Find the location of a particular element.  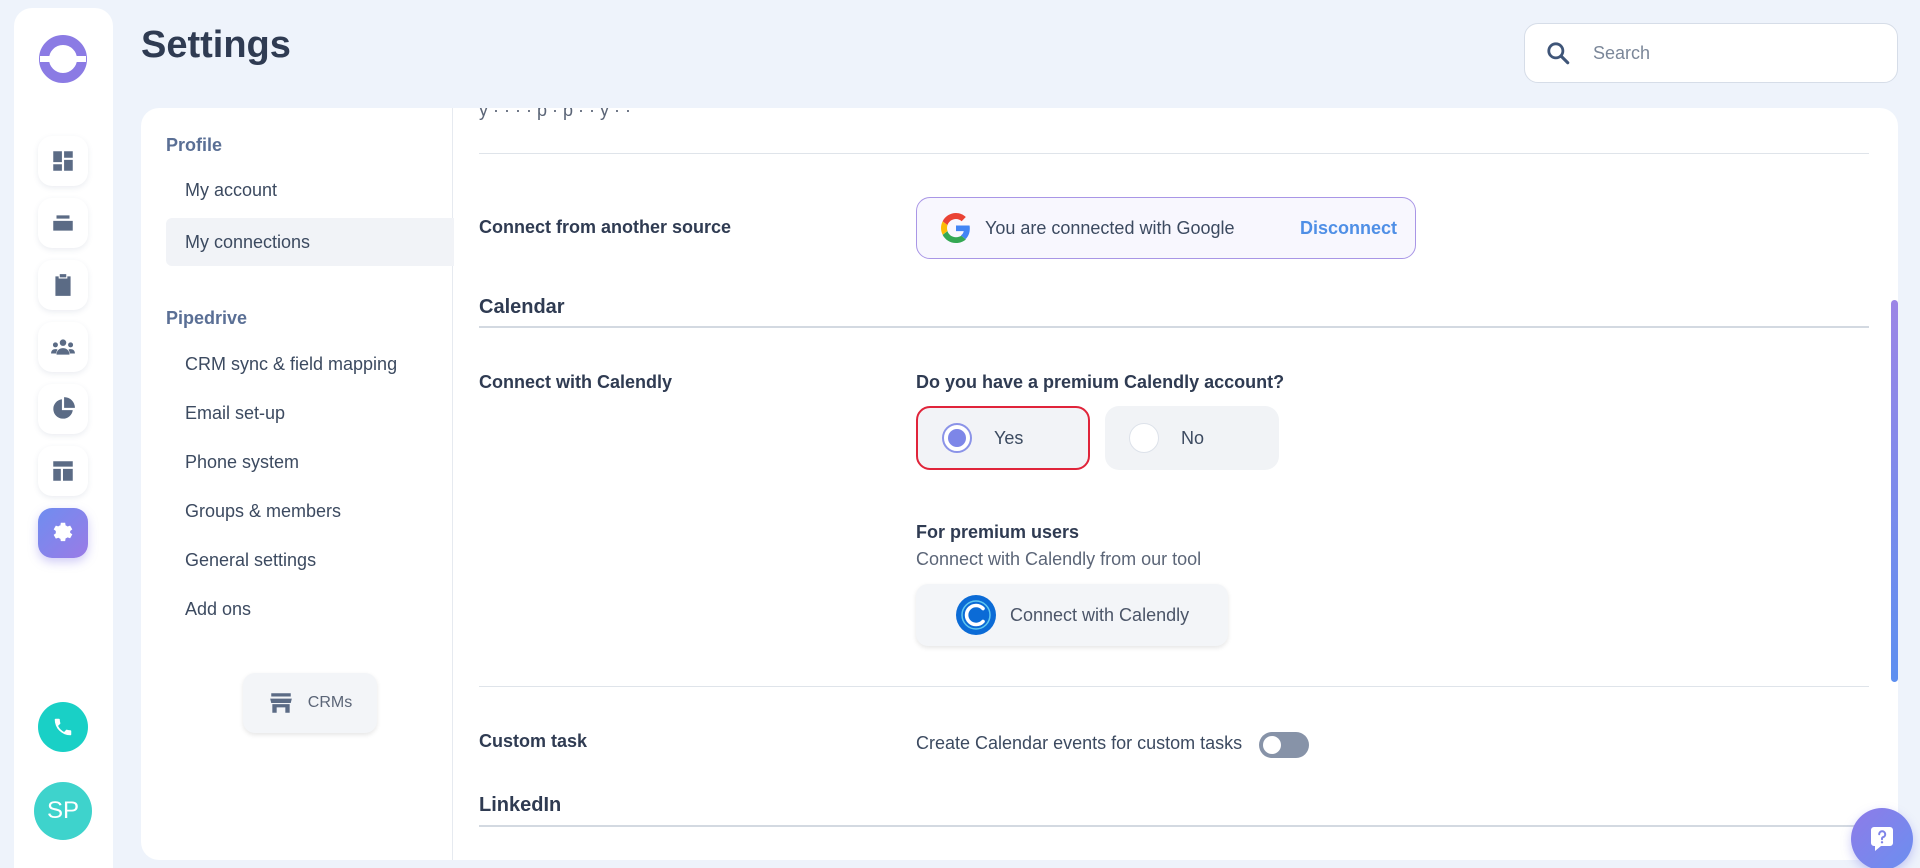

rail-team is located at coordinates (63, 347).